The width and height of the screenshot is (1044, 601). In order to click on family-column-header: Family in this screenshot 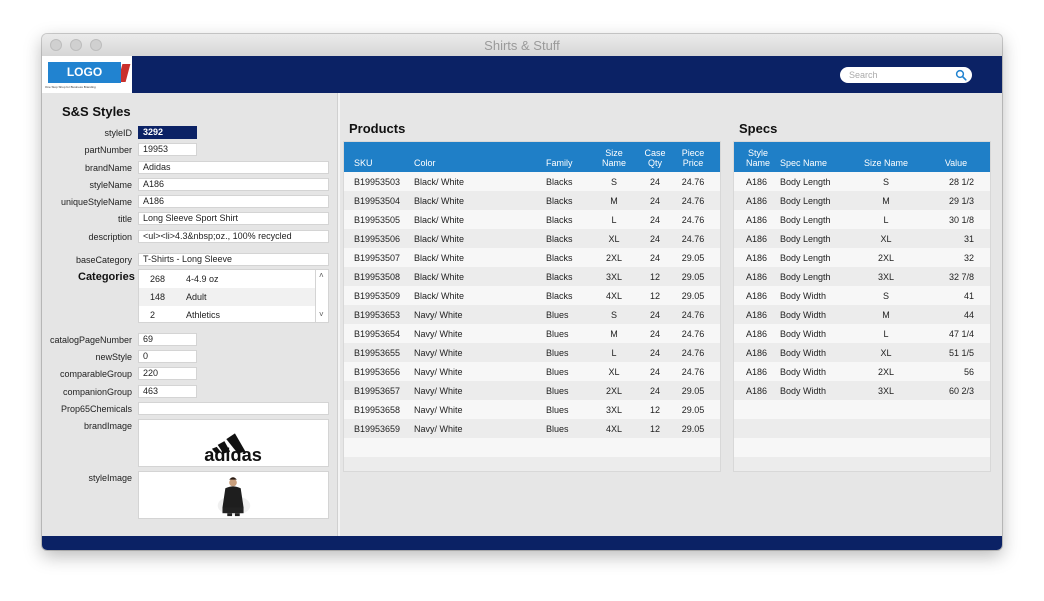, I will do `click(559, 163)`.